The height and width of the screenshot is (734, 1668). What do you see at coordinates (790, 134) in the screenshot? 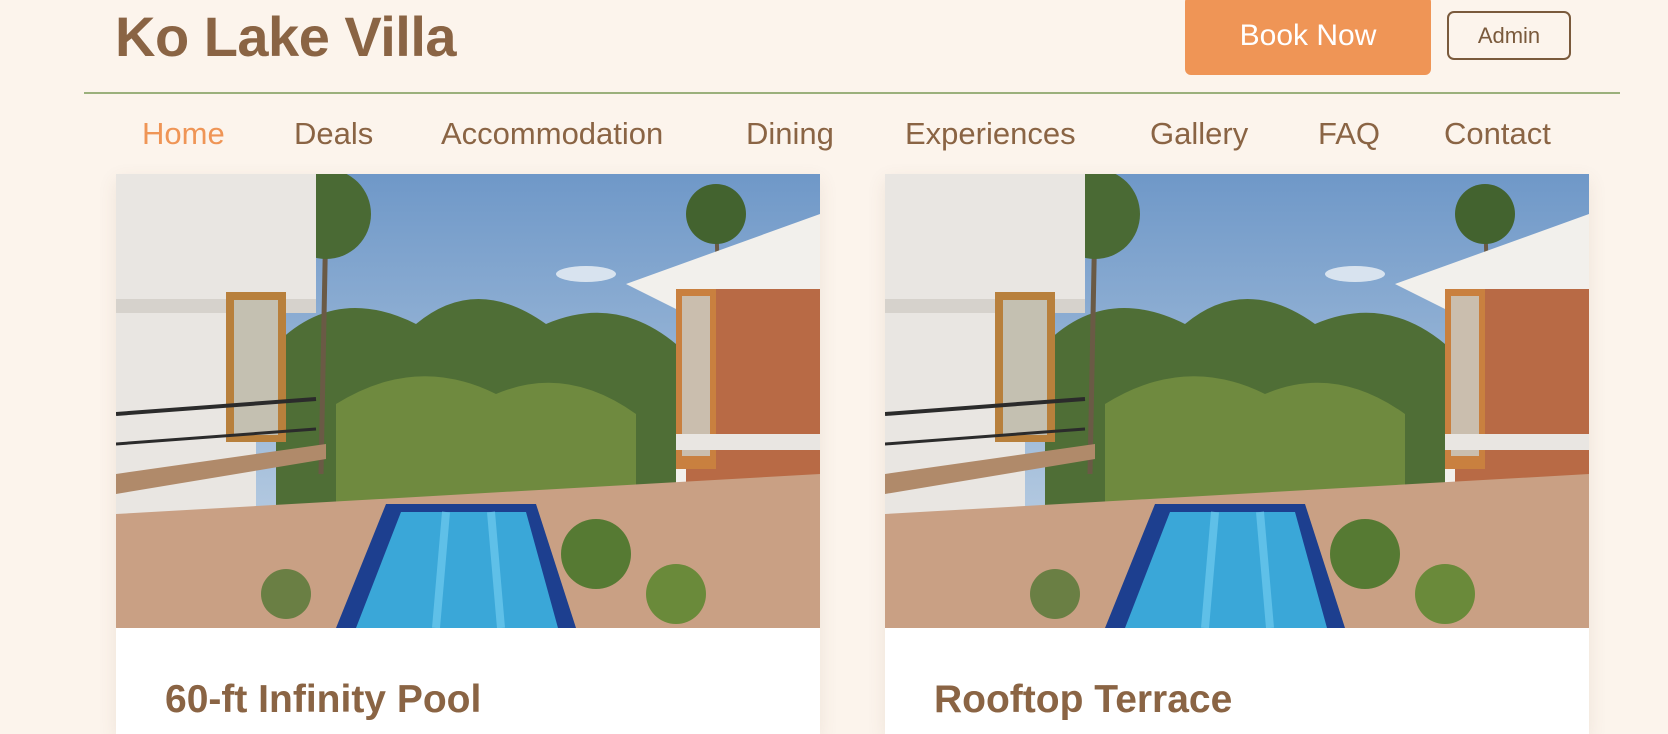
I see `nav-dining: Dining` at bounding box center [790, 134].